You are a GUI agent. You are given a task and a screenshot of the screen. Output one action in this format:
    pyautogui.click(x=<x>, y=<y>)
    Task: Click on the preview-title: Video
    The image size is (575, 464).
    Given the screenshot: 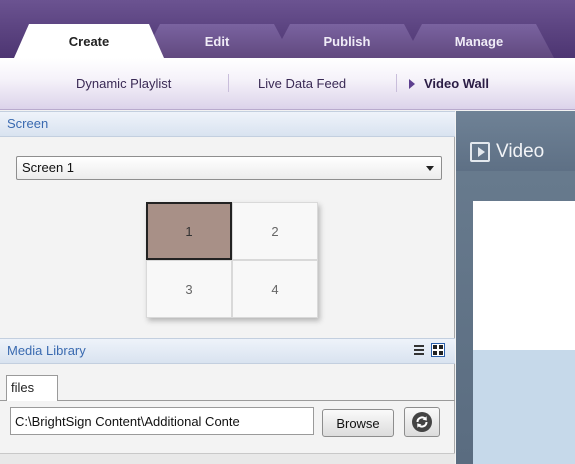 What is the action you would take?
    pyautogui.click(x=507, y=152)
    